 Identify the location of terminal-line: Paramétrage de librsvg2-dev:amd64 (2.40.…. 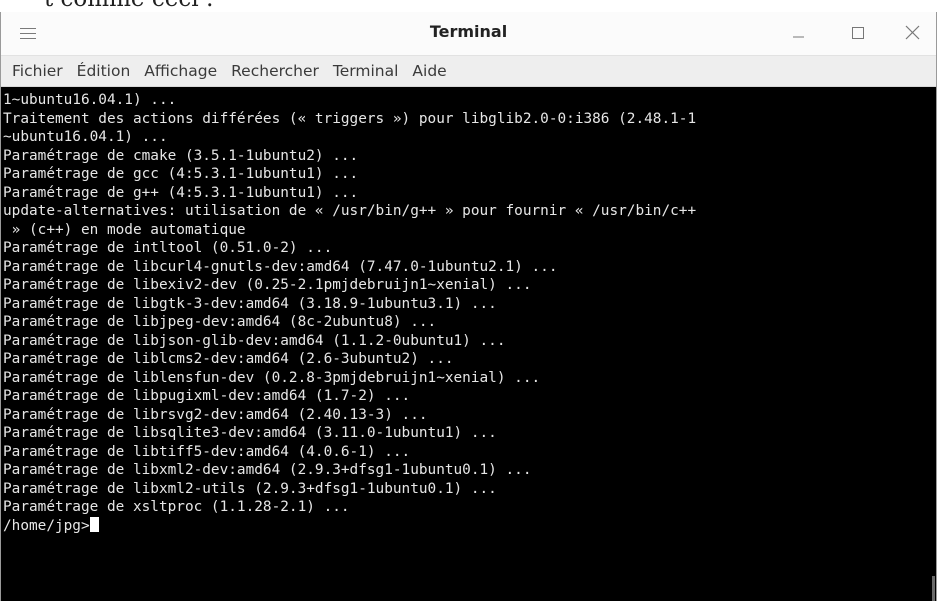
(215, 414).